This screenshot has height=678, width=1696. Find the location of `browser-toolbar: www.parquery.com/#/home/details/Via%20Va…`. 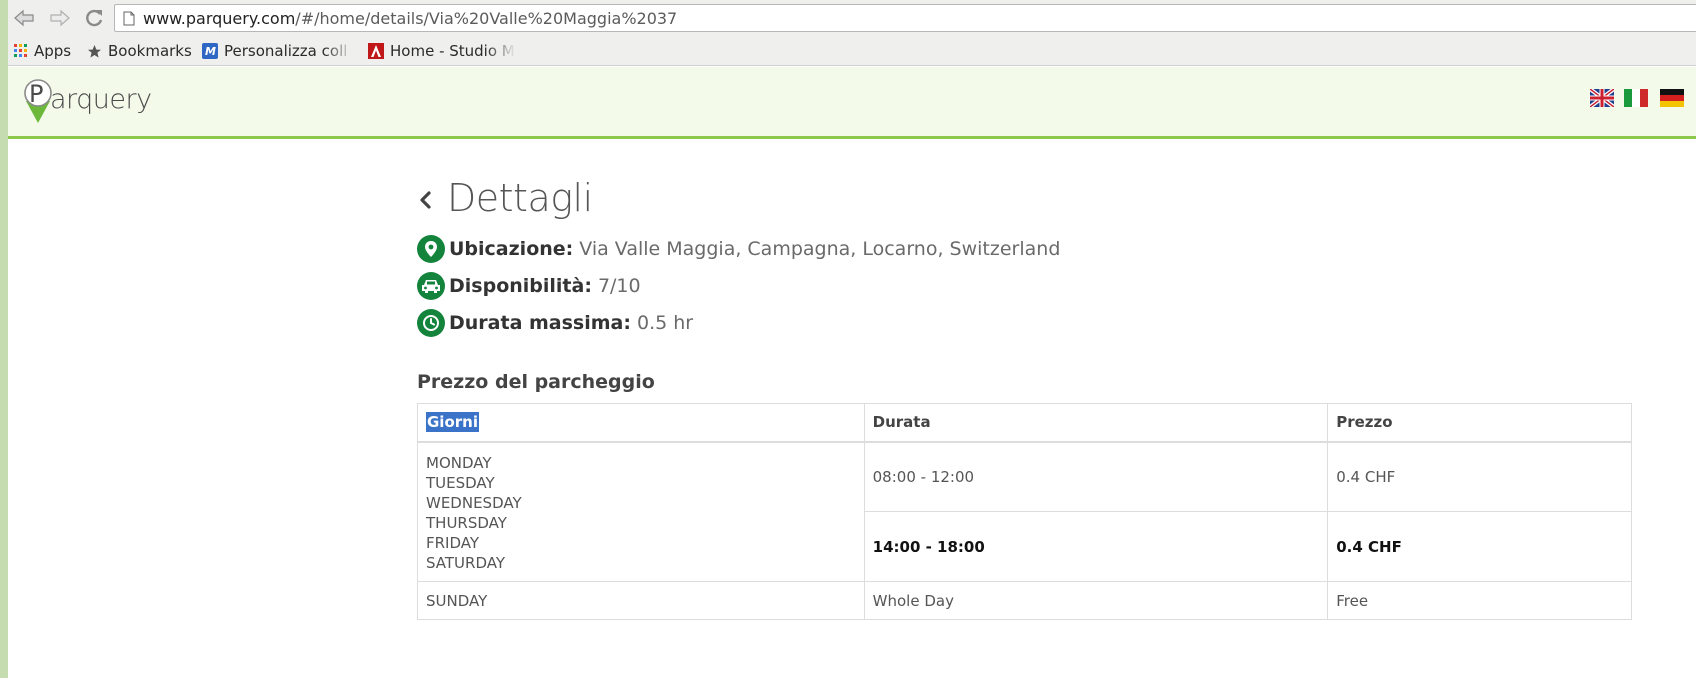

browser-toolbar: www.parquery.com/#/home/details/Via%20Va… is located at coordinates (852, 18).